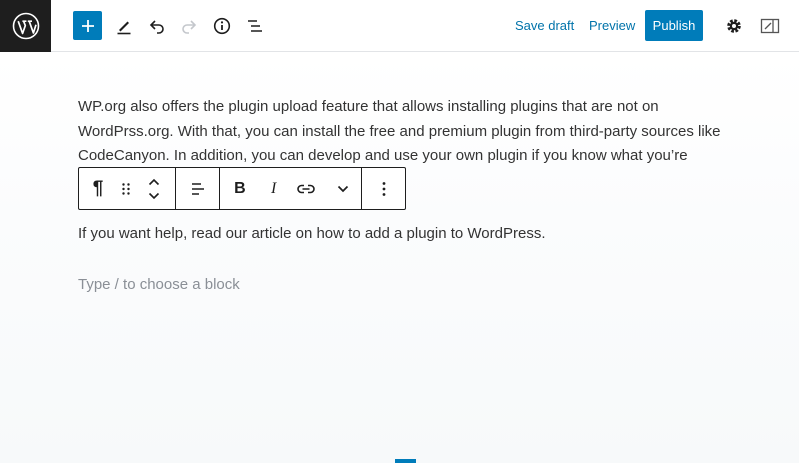 This screenshot has width=799, height=463. I want to click on bold-button: B, so click(240, 188).